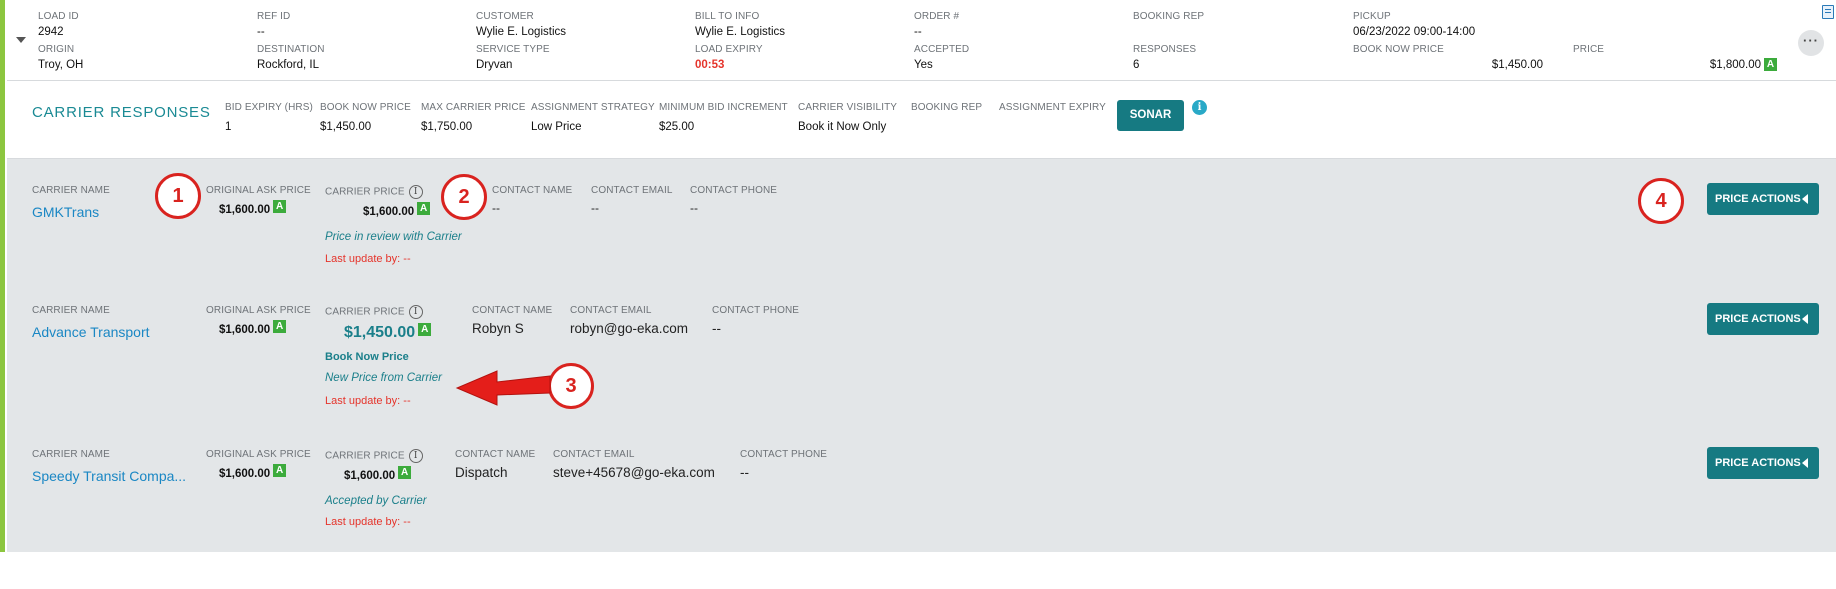 The image size is (1836, 589). What do you see at coordinates (723, 107) in the screenshot?
I see `min-bid-increment-label: MINIMUM BID INCREMENT` at bounding box center [723, 107].